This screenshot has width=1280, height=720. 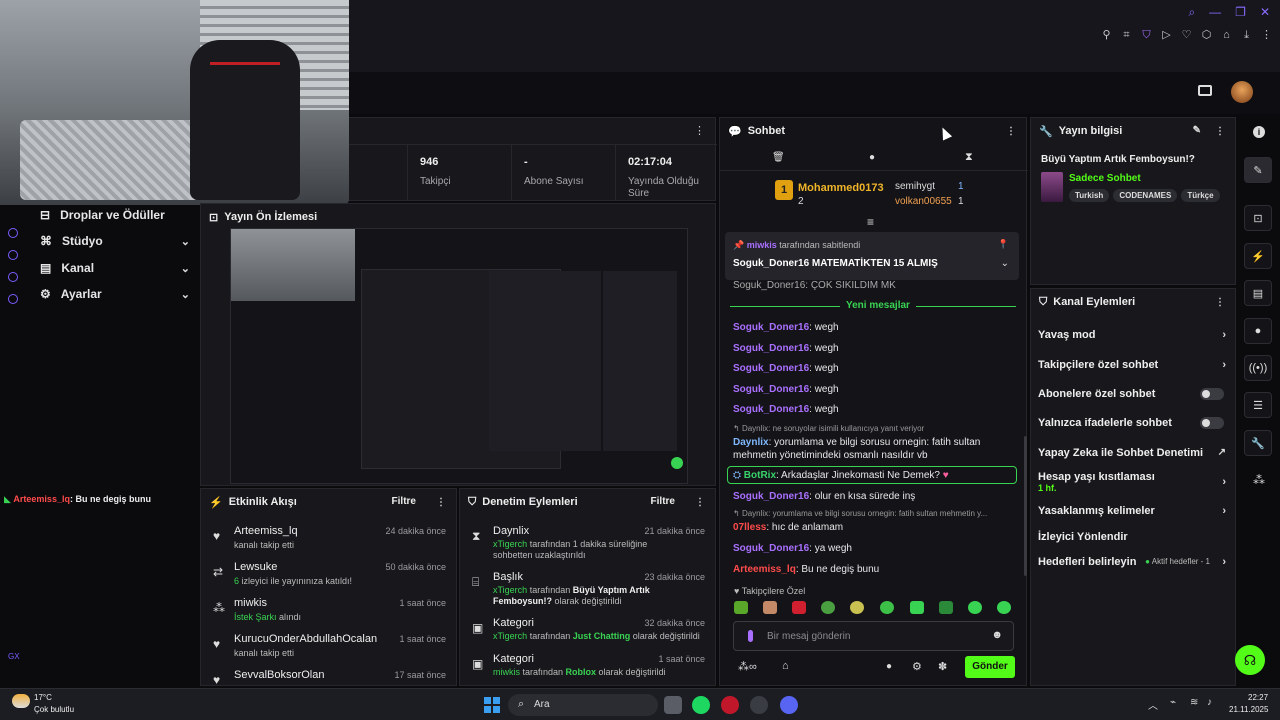 I want to click on stream-manager-icon, so click(x=1205, y=90).